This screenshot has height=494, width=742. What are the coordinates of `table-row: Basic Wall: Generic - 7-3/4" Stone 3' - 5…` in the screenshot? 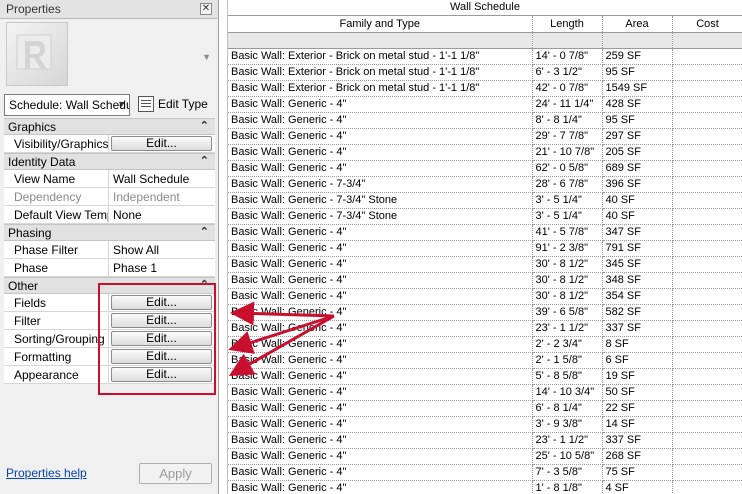 It's located at (485, 216).